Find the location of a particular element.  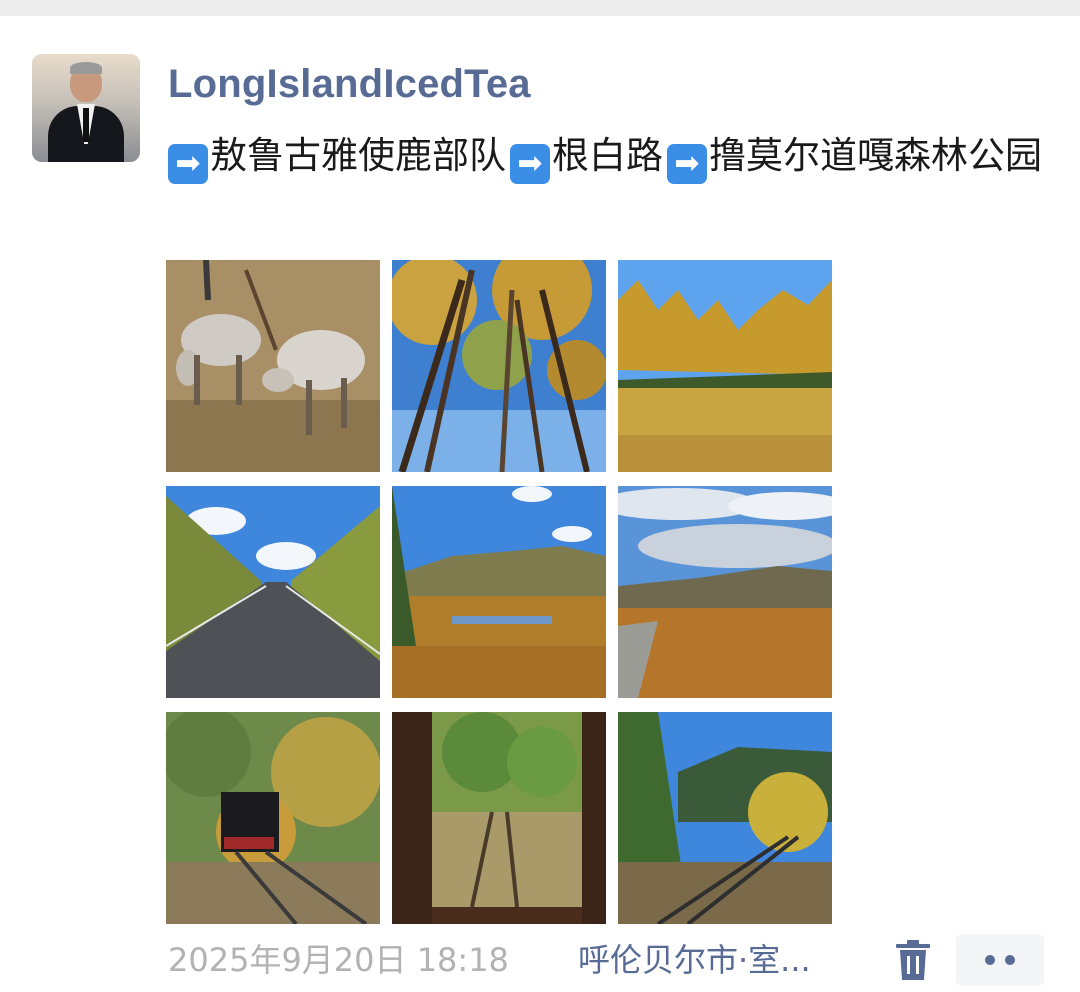

photo-railway-forest is located at coordinates (725, 818).